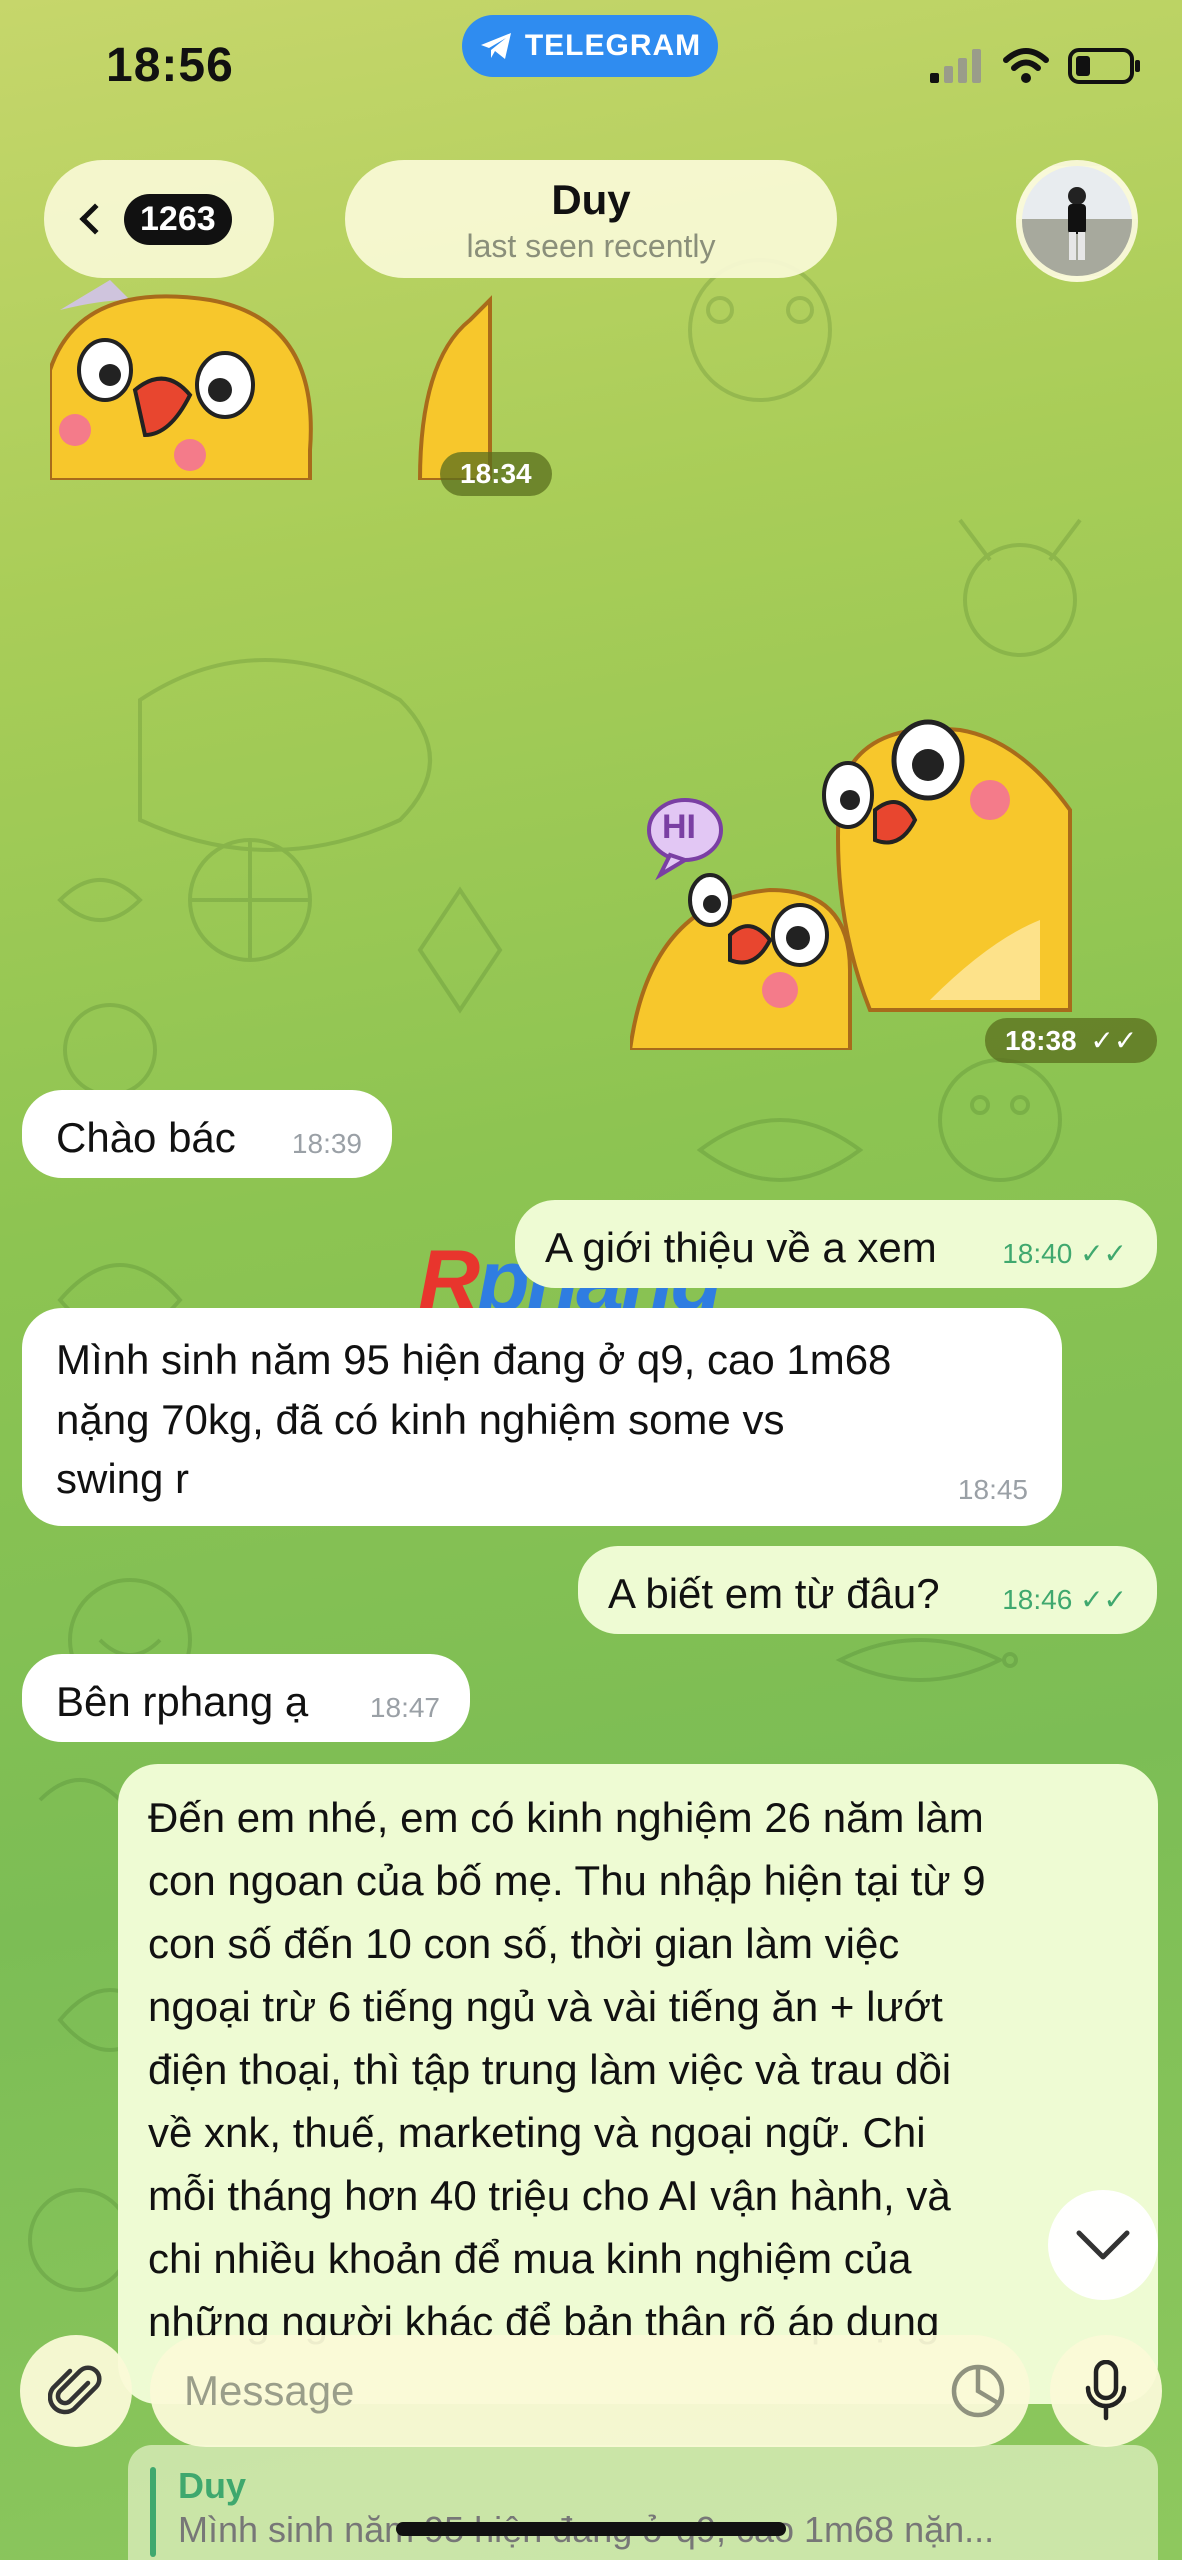 The width and height of the screenshot is (1182, 2560). I want to click on scroll-to-bottom-button, so click(1103, 2245).